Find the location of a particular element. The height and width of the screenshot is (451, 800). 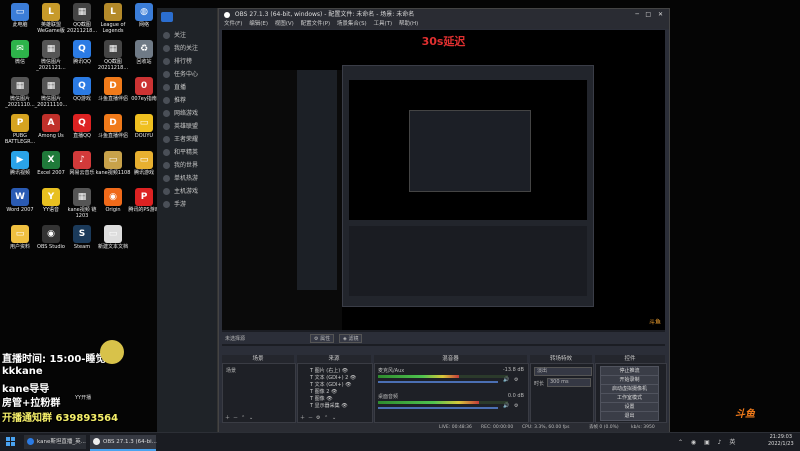

menu-scene-collection: 场景集合(S) is located at coordinates (352, 24).